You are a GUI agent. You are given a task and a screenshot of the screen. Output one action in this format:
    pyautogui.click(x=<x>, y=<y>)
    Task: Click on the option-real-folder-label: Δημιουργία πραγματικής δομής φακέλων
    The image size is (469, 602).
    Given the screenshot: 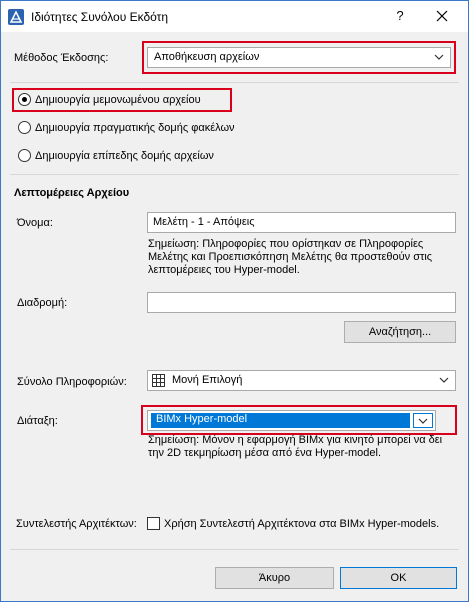 What is the action you would take?
    pyautogui.click(x=135, y=128)
    